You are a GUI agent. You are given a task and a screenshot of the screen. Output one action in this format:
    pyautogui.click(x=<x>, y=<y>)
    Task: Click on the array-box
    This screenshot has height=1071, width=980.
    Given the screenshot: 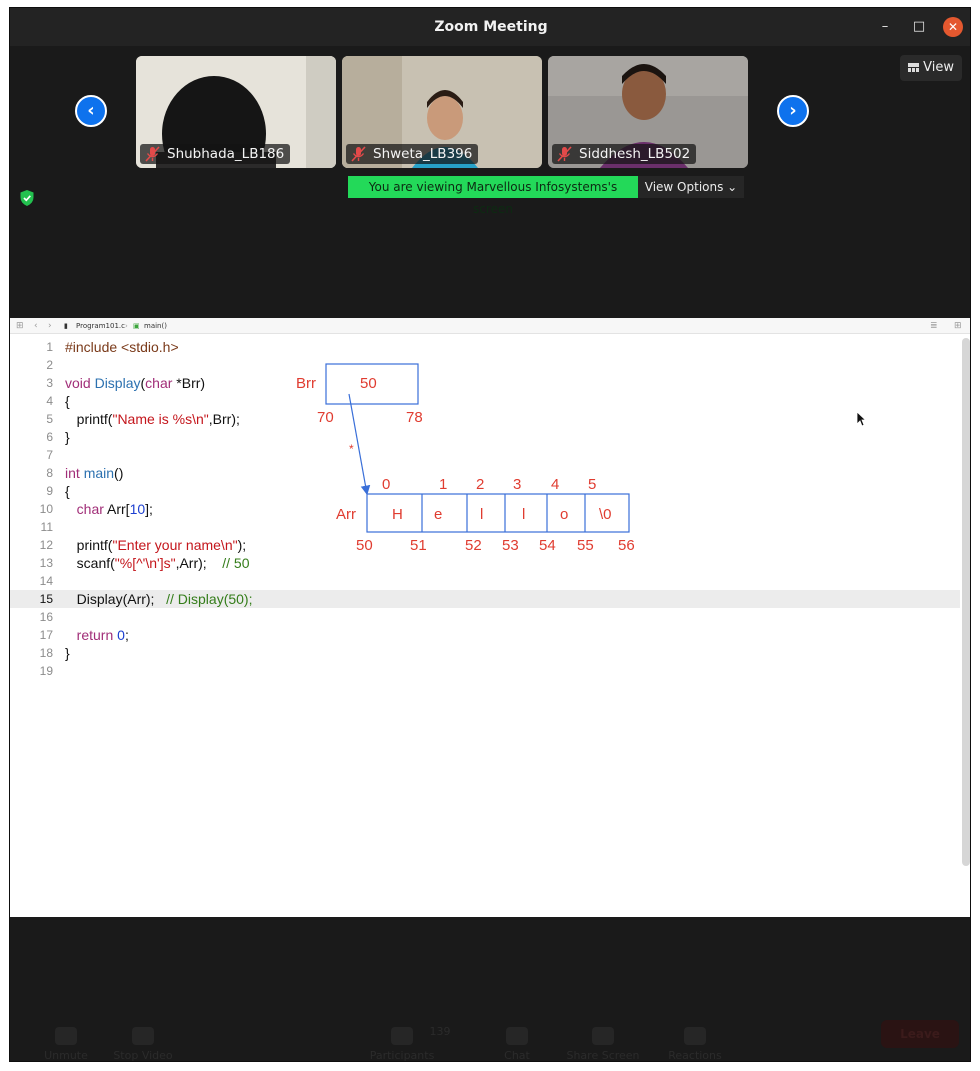 What is the action you would take?
    pyautogui.click(x=498, y=513)
    